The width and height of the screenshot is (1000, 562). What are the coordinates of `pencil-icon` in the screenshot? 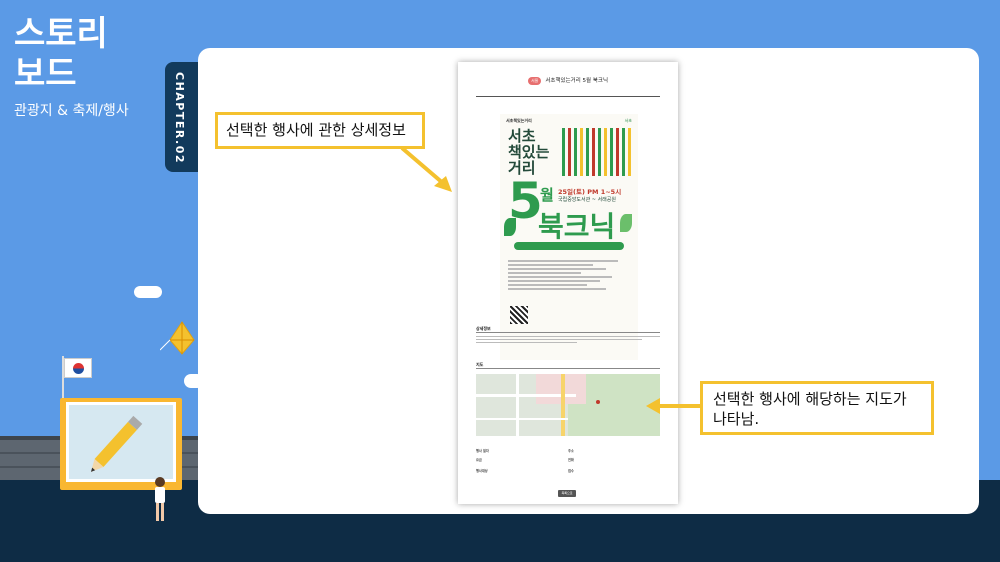 It's located at (116, 443).